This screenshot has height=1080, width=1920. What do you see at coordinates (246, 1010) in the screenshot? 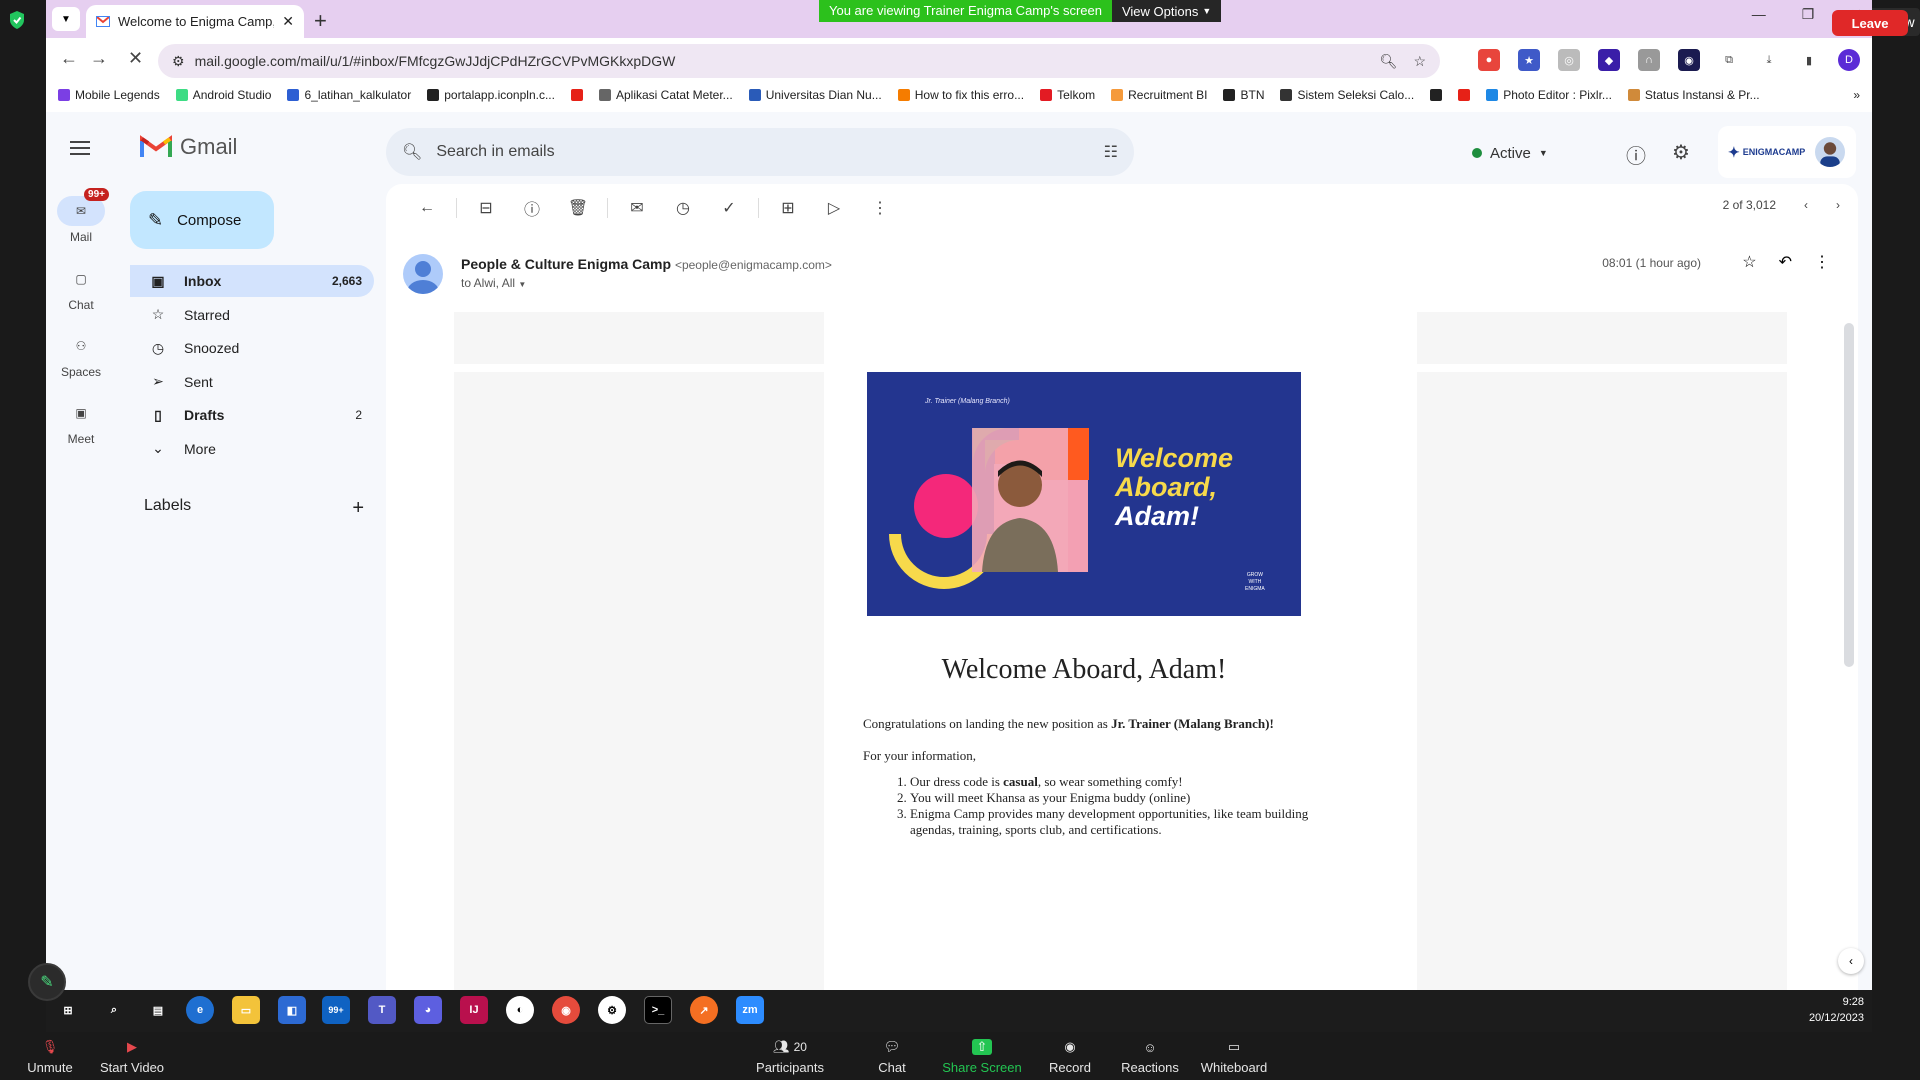
I see `file-explorer-icon: ▭` at bounding box center [246, 1010].